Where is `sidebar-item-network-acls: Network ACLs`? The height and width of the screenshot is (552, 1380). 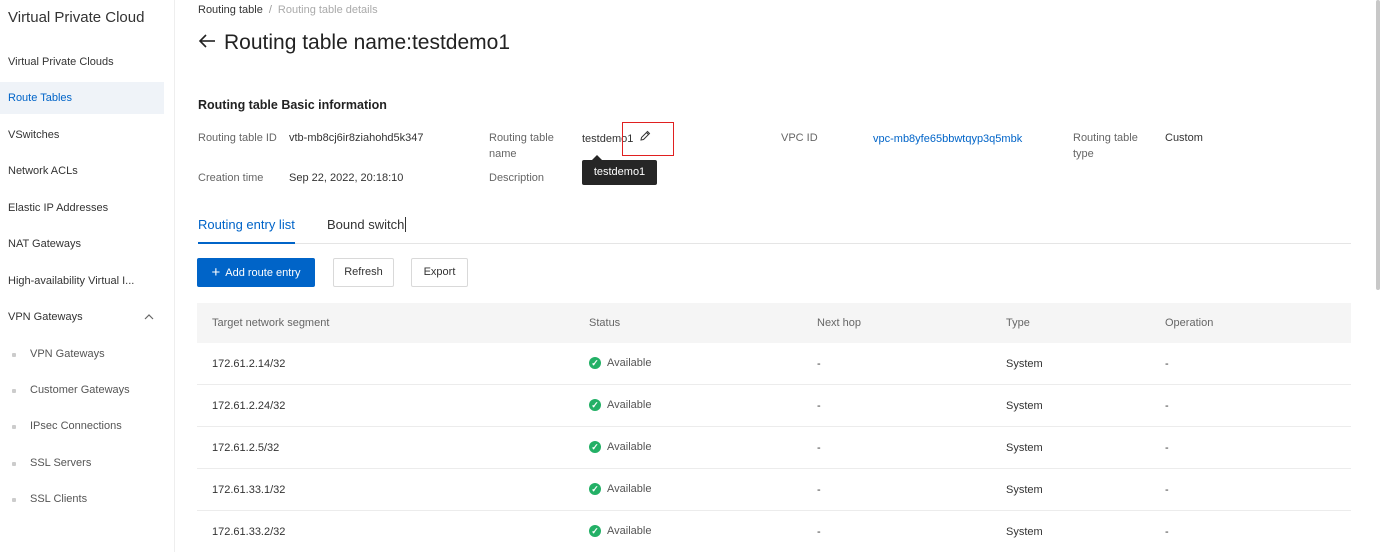
sidebar-item-network-acls: Network ACLs is located at coordinates (82, 171).